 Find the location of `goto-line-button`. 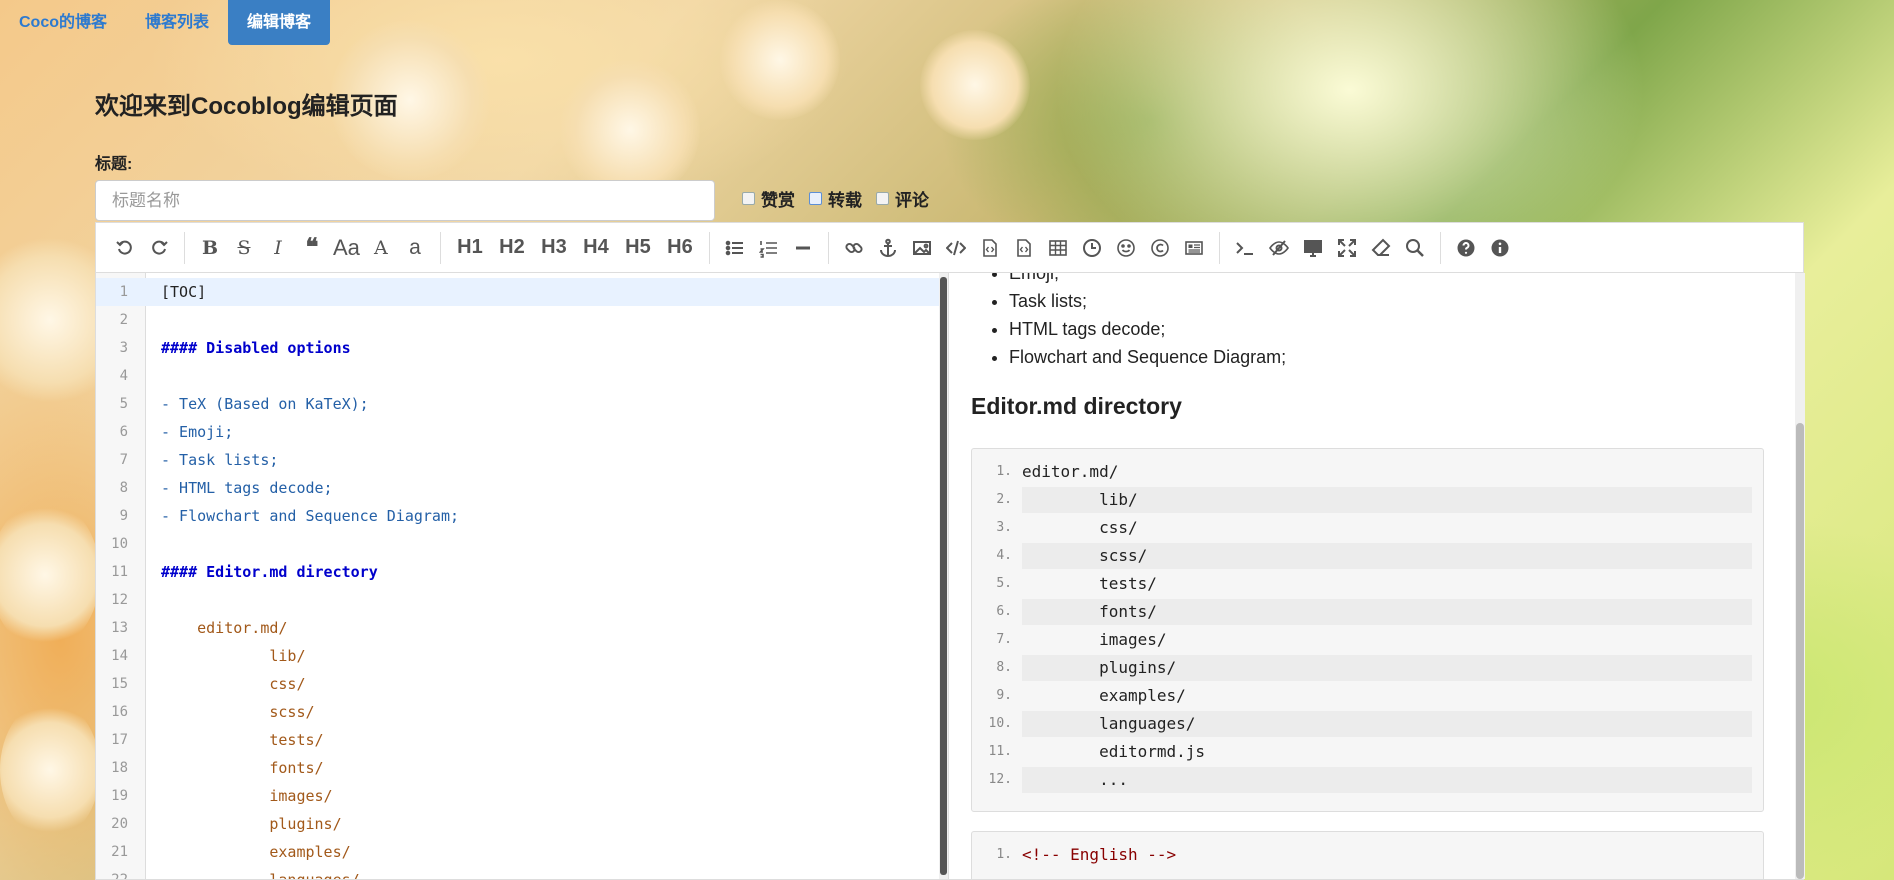

goto-line-button is located at coordinates (1245, 248).